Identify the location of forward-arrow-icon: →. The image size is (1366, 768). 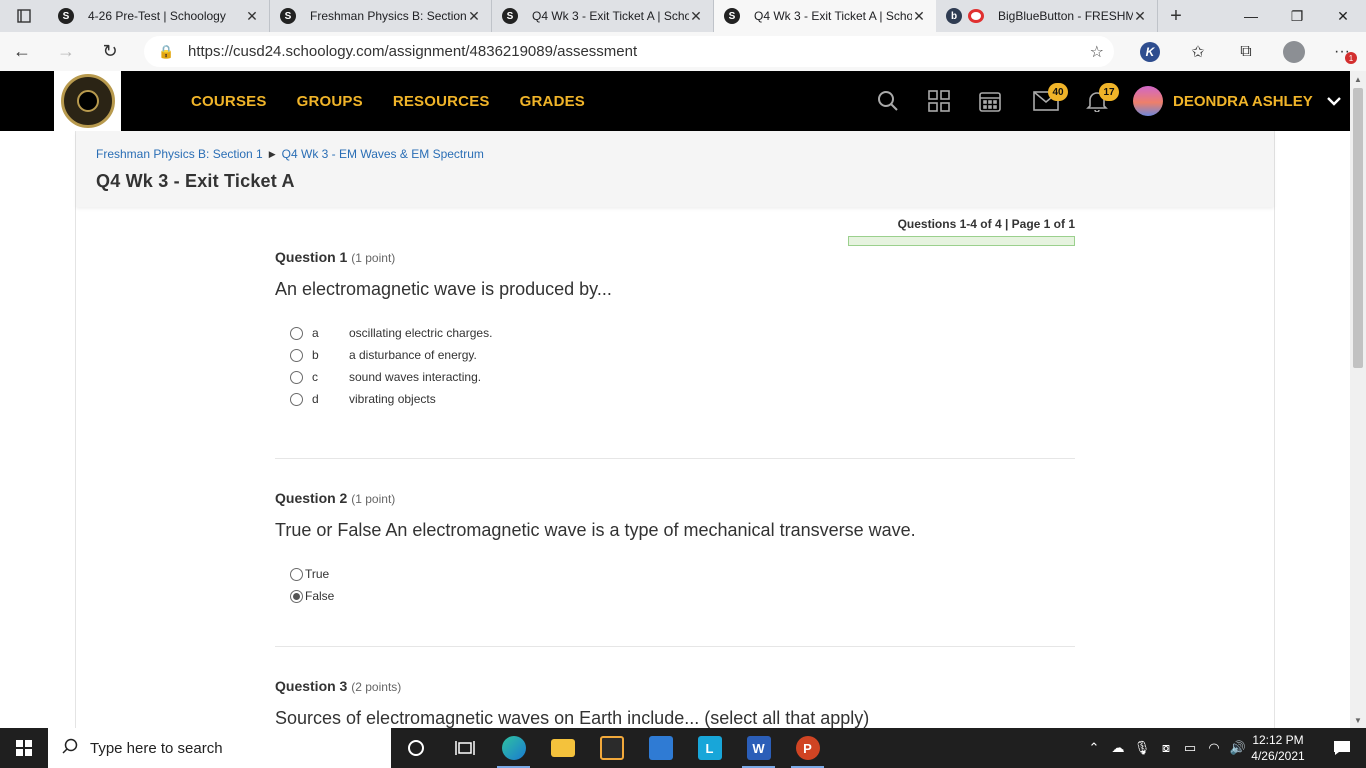
(66, 51).